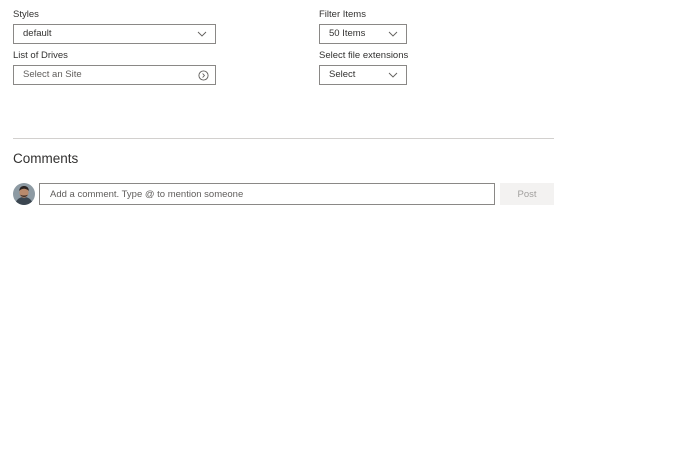 The image size is (681, 465). Describe the element at coordinates (26, 14) in the screenshot. I see `styles-label: Styles` at that location.